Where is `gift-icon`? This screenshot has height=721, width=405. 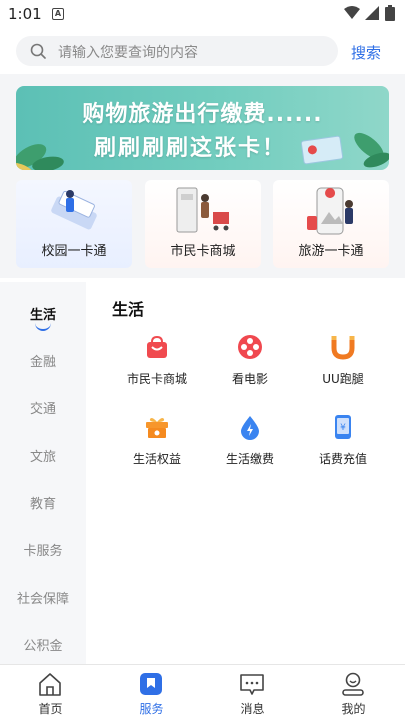 gift-icon is located at coordinates (157, 428).